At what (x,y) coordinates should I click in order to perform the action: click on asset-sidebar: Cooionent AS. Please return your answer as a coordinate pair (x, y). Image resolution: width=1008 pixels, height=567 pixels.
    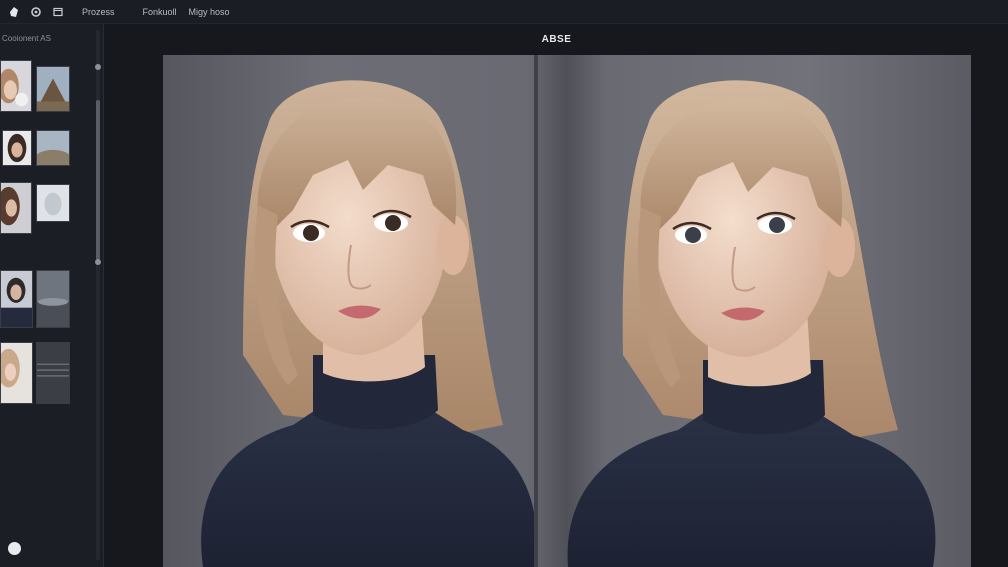
    Looking at the image, I should click on (52, 295).